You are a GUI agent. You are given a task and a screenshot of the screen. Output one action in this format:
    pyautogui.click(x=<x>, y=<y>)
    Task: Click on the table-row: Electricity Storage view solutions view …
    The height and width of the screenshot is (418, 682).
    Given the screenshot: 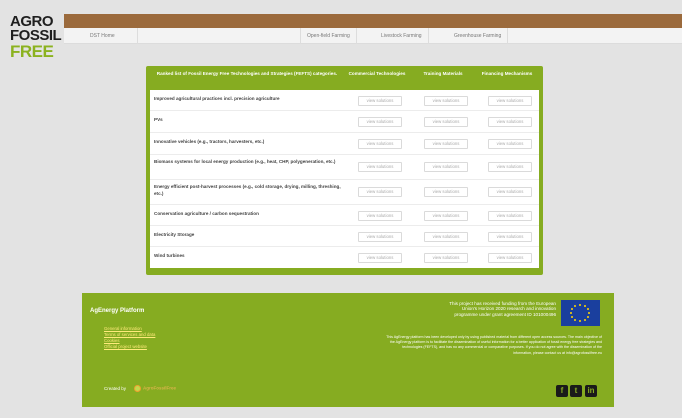 What is the action you would take?
    pyautogui.click(x=344, y=236)
    